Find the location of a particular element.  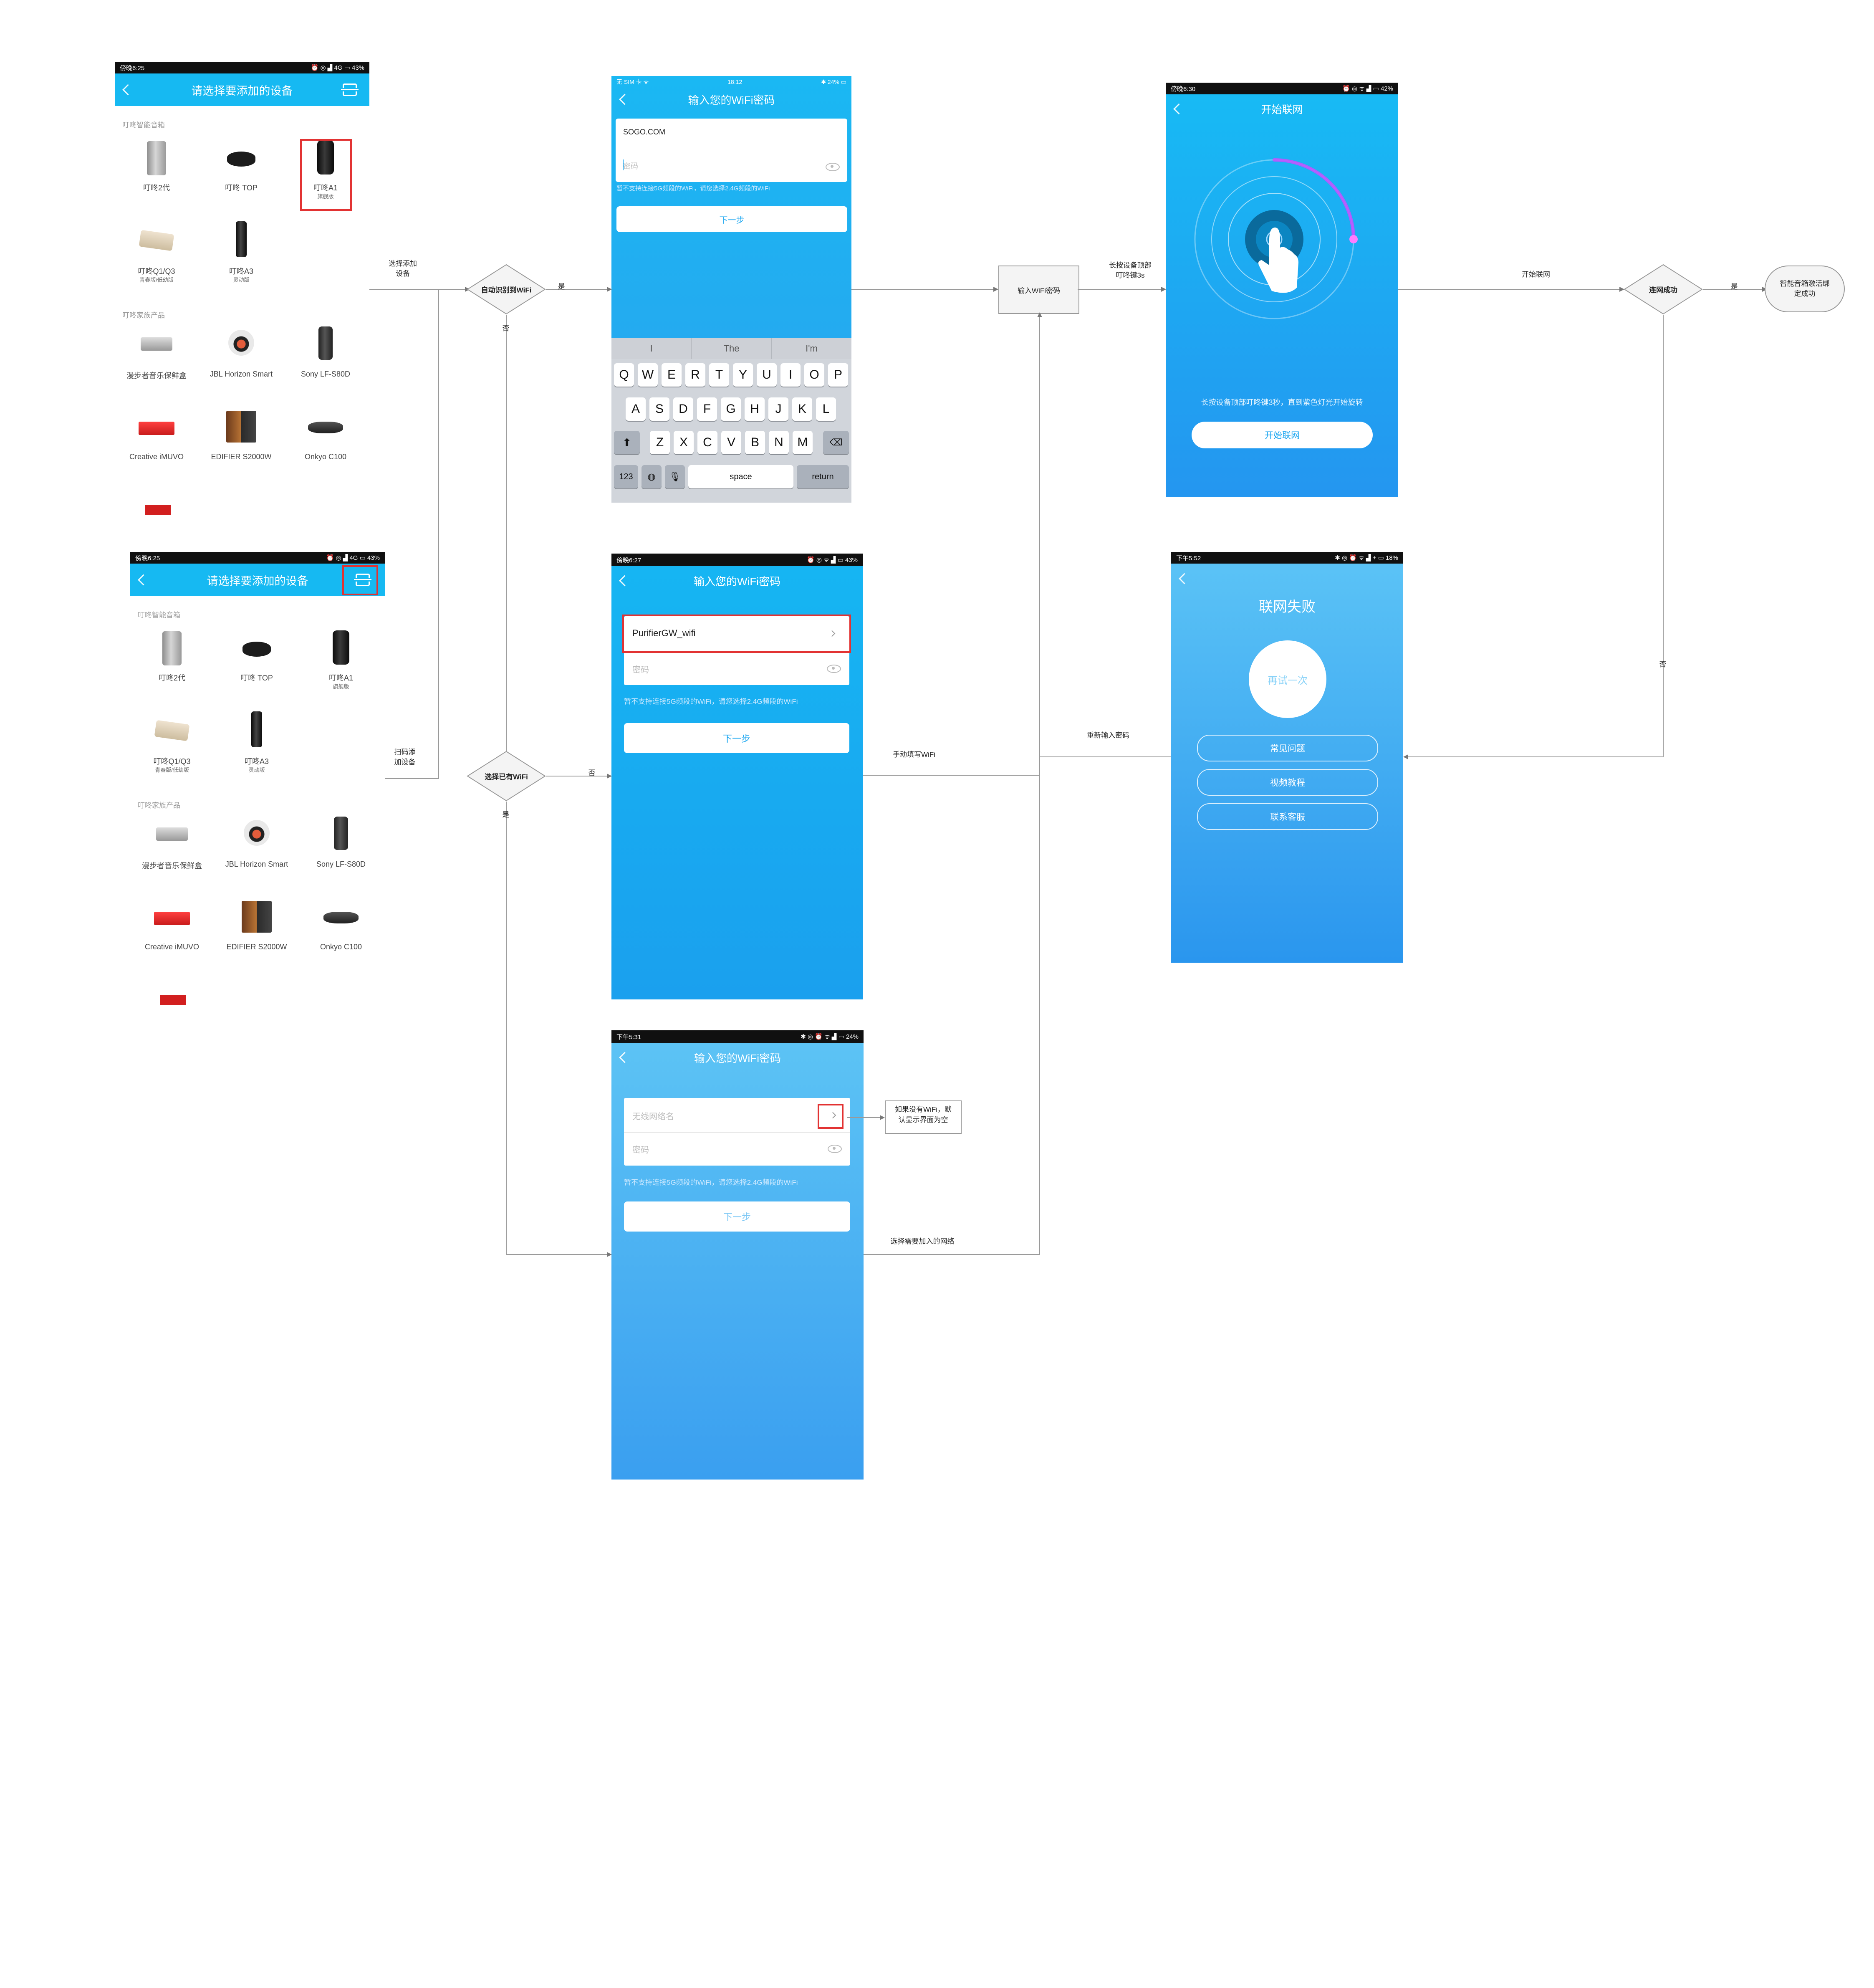

key-v: V is located at coordinates (731, 442).